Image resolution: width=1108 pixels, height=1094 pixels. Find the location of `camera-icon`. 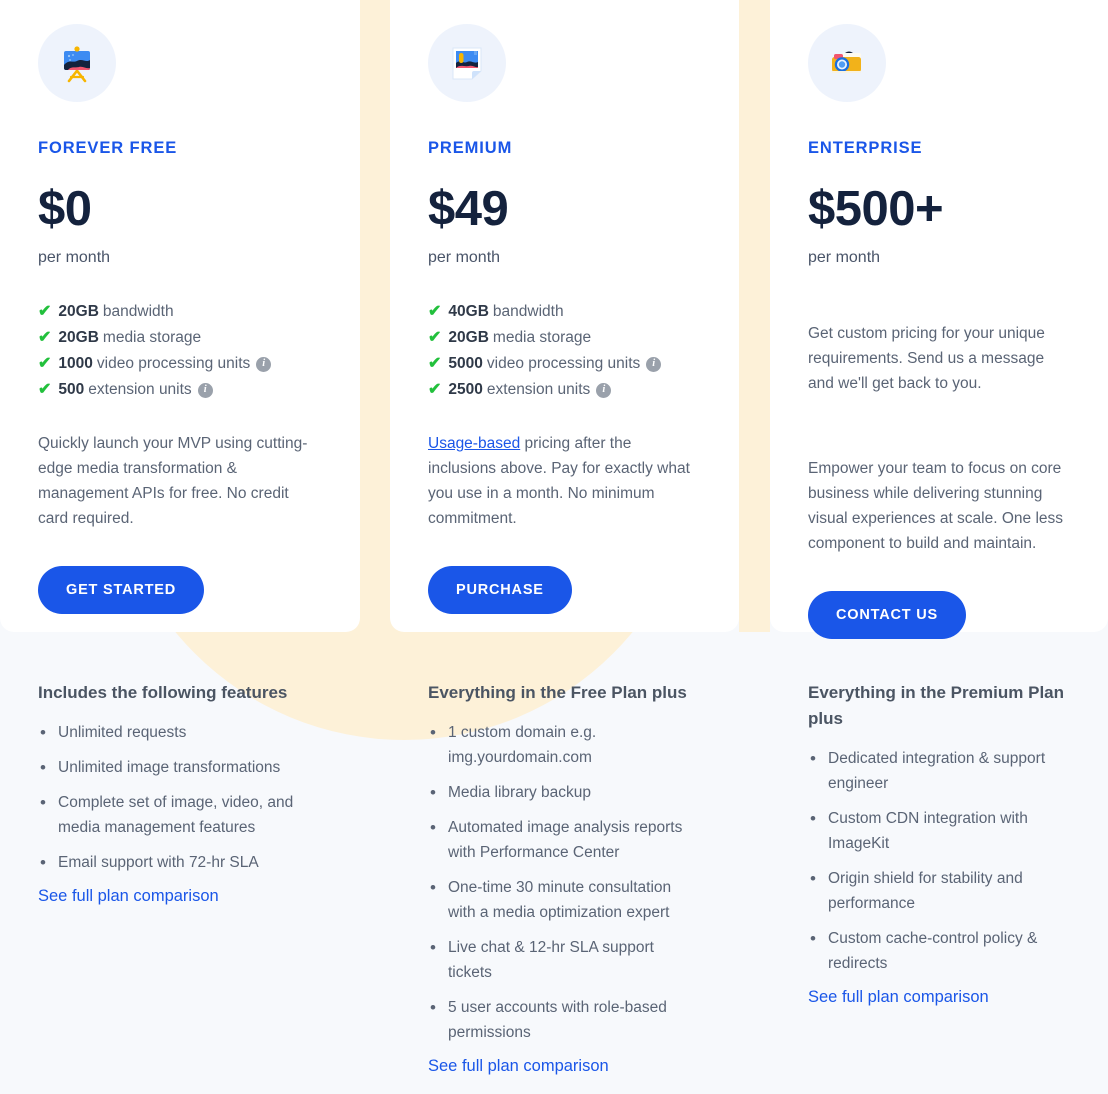

camera-icon is located at coordinates (847, 63).